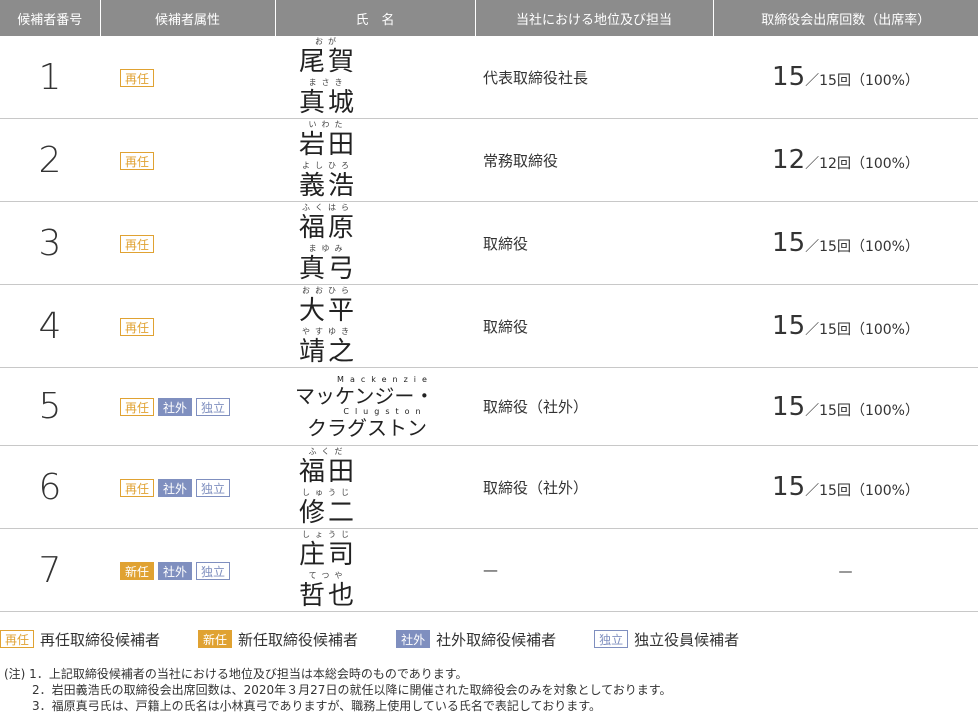 The height and width of the screenshot is (714, 978). Describe the element at coordinates (328, 492) in the screenshot. I see `ruby-given: しゅうじ` at that location.